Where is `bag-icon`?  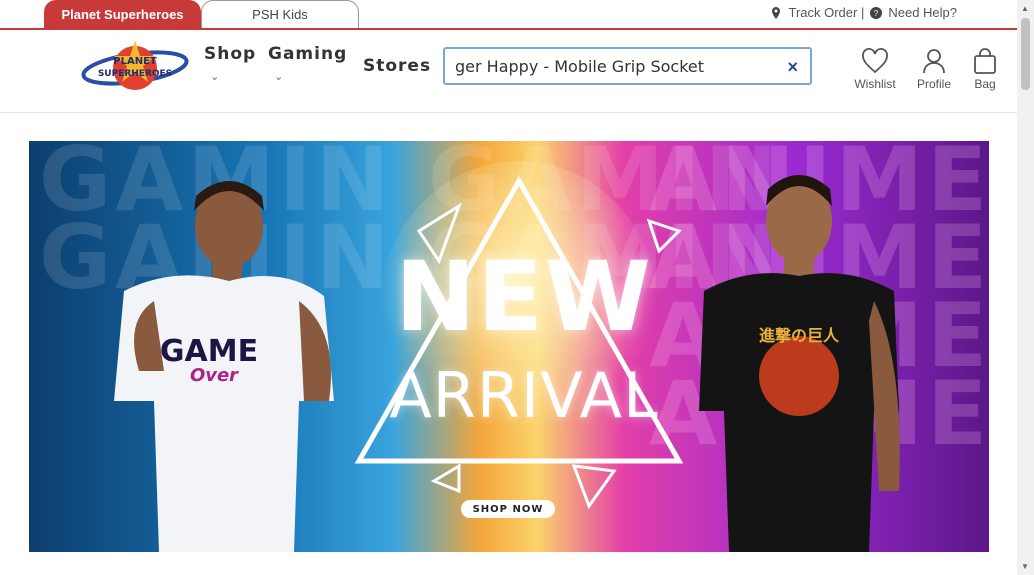 bag-icon is located at coordinates (985, 61).